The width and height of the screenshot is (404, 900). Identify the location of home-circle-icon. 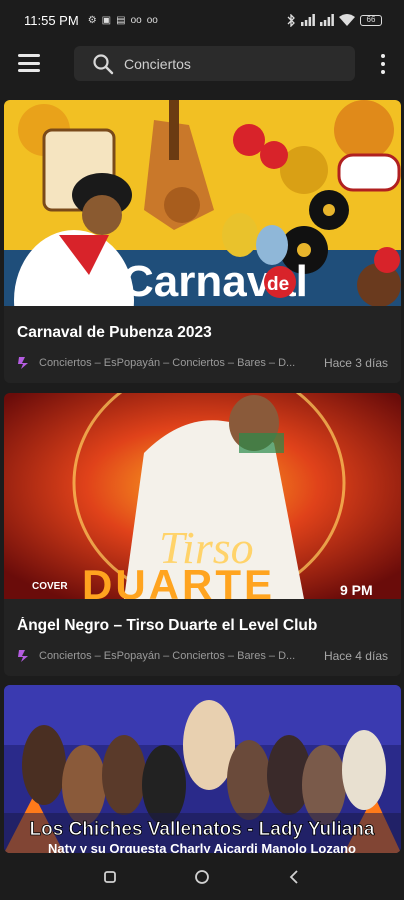
(202, 877).